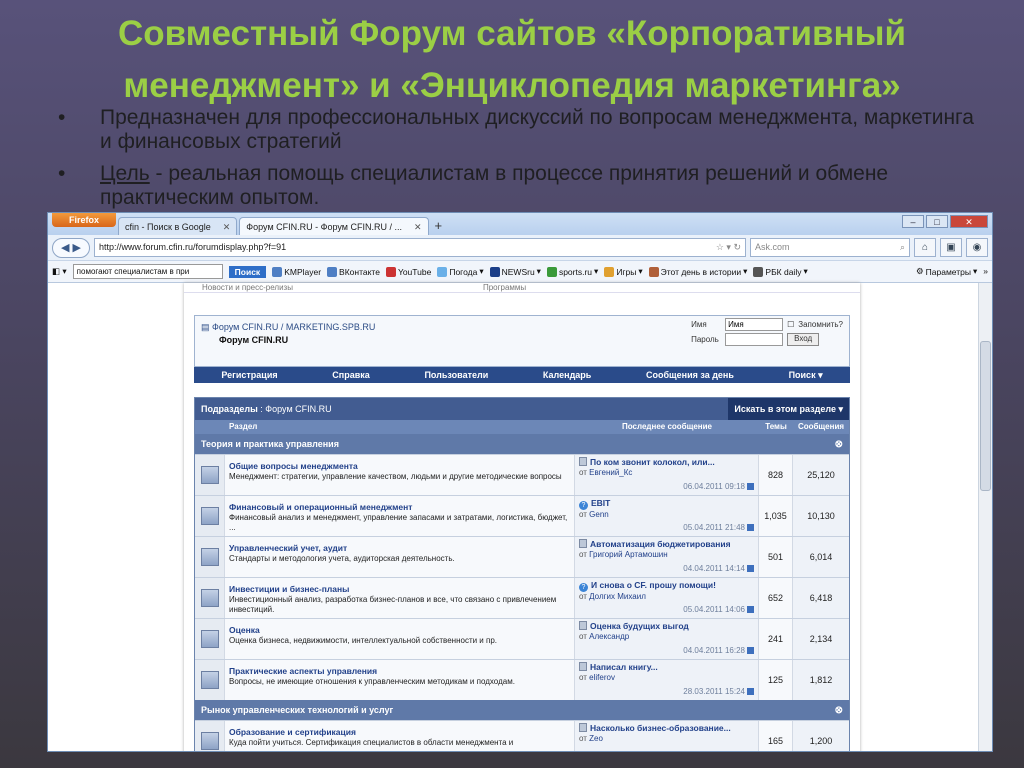 The width and height of the screenshot is (1024, 768). Describe the element at coordinates (985, 416) in the screenshot. I see `scrollbar-thumb` at that location.